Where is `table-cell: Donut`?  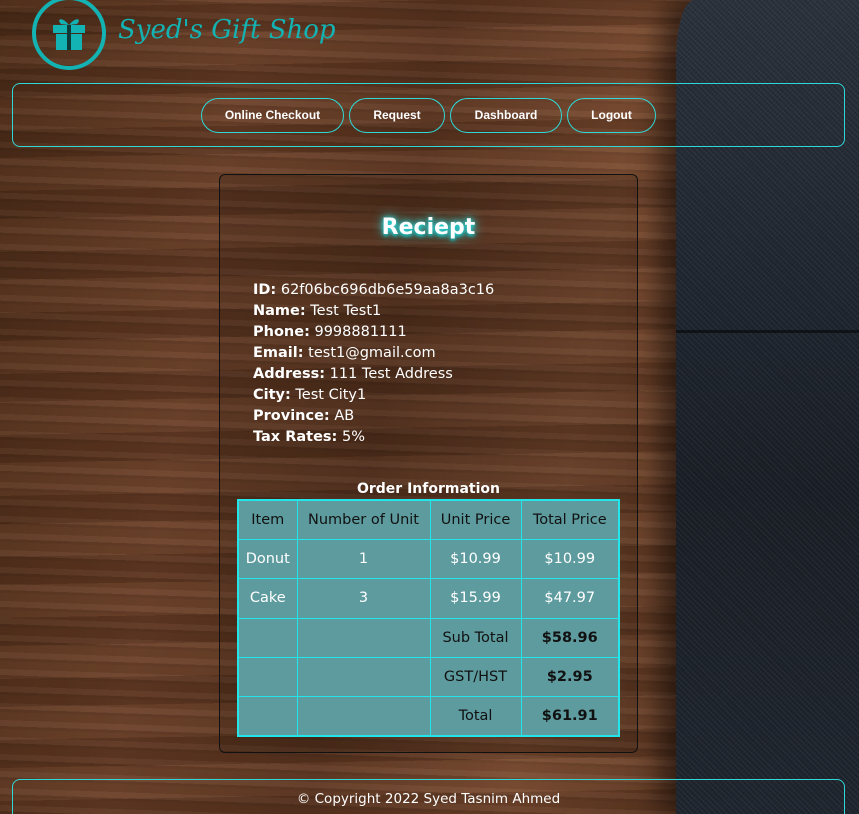
table-cell: Donut is located at coordinates (267, 559).